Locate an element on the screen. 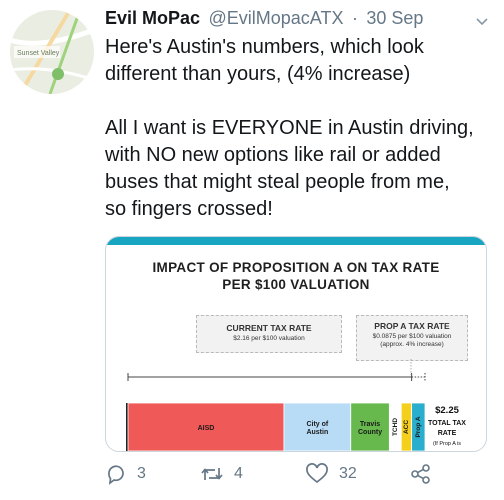  bar-label-aisd: AISD is located at coordinates (206, 428).